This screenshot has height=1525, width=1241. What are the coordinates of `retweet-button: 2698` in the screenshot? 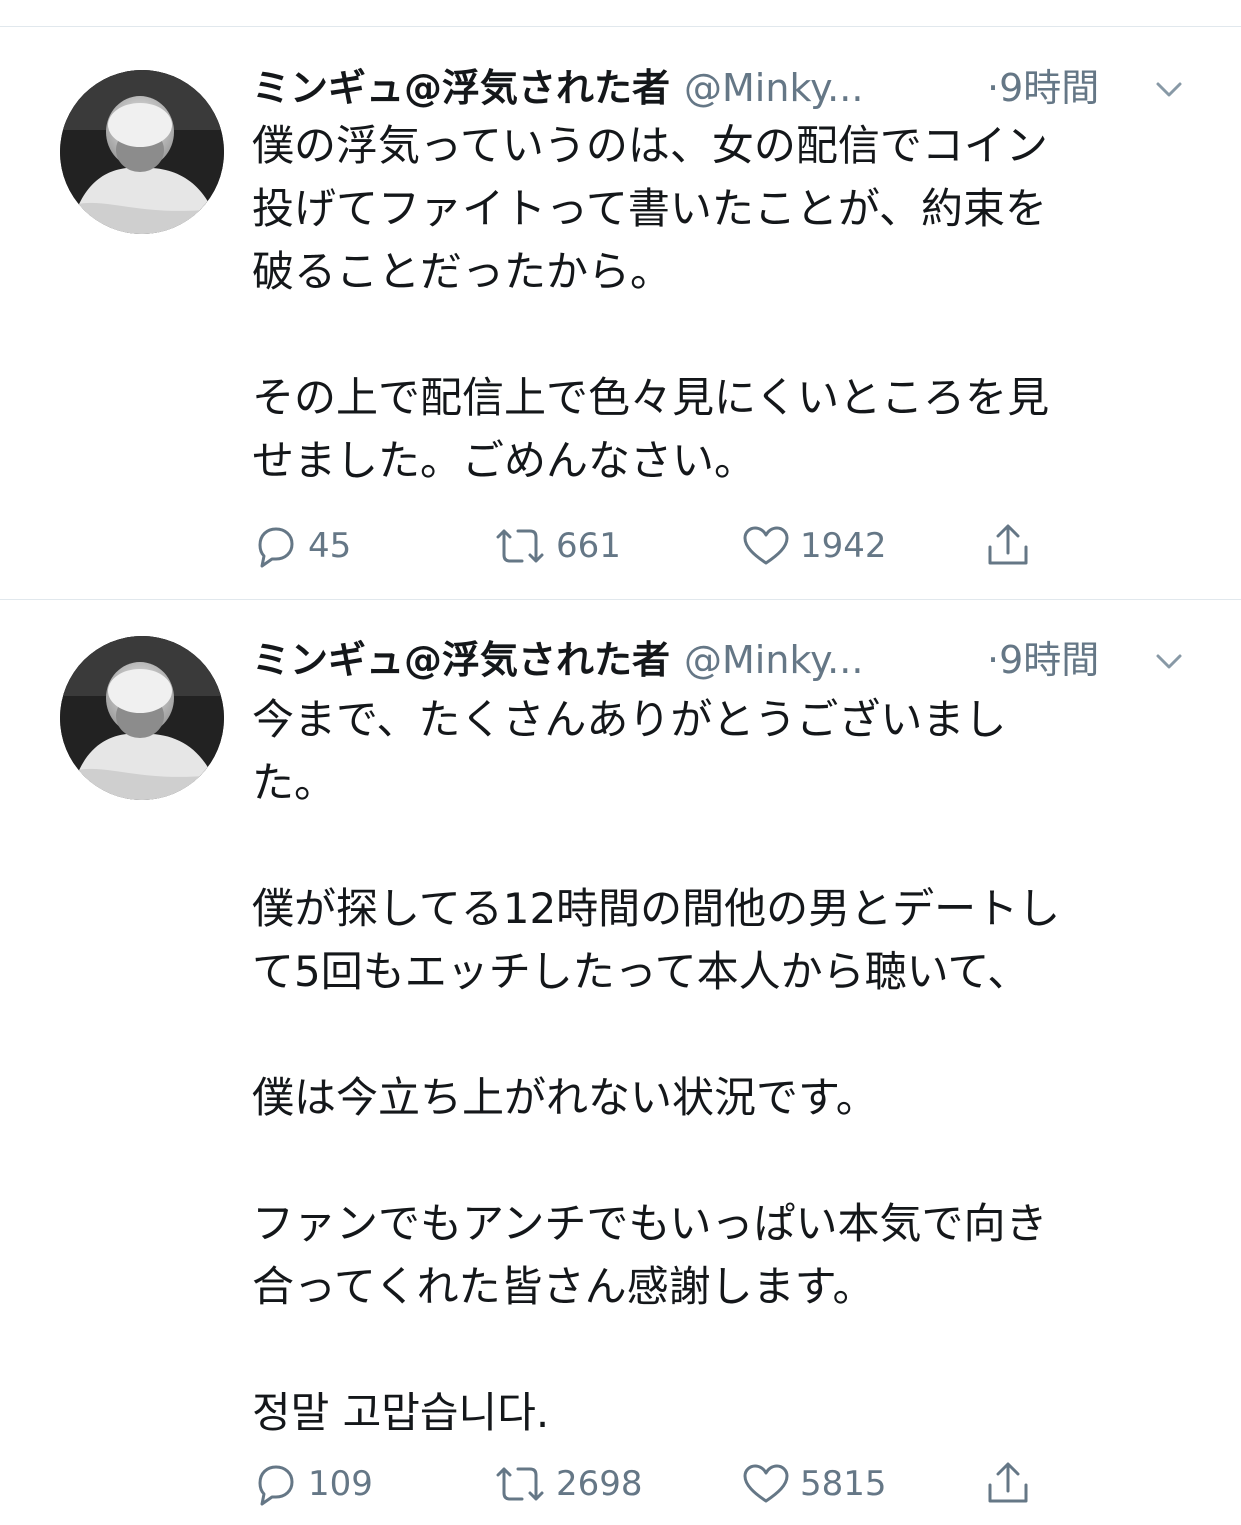 It's located at (567, 1484).